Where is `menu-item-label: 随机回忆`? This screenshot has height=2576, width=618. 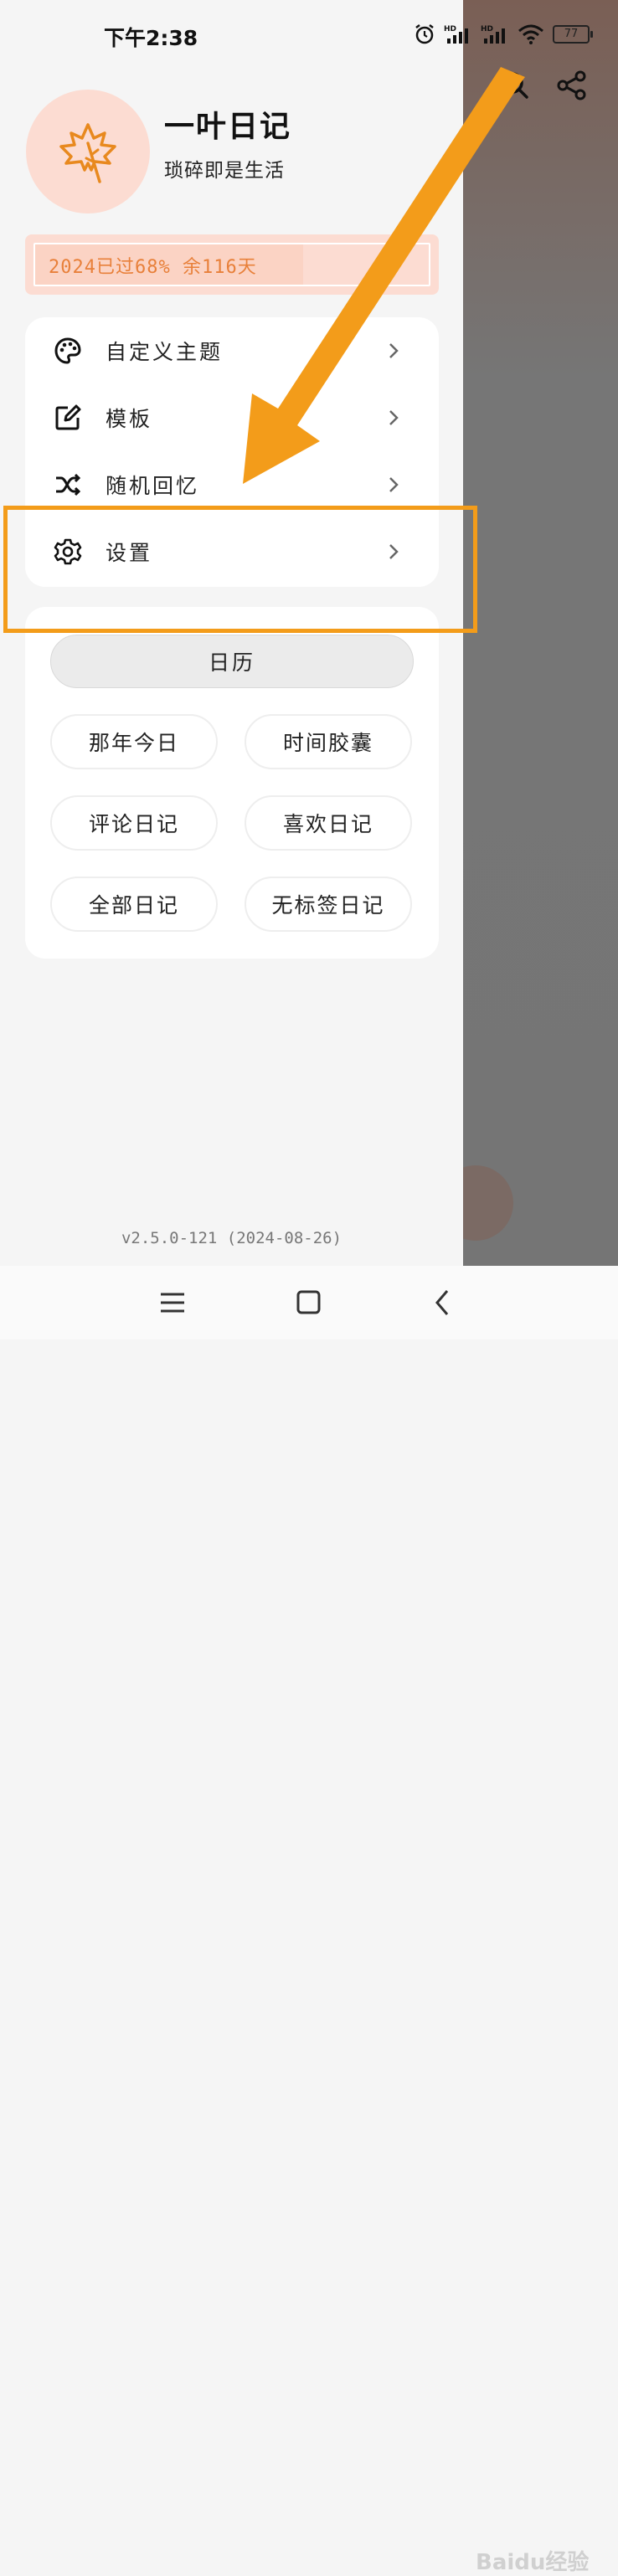
menu-item-label: 随机回忆 is located at coordinates (153, 486).